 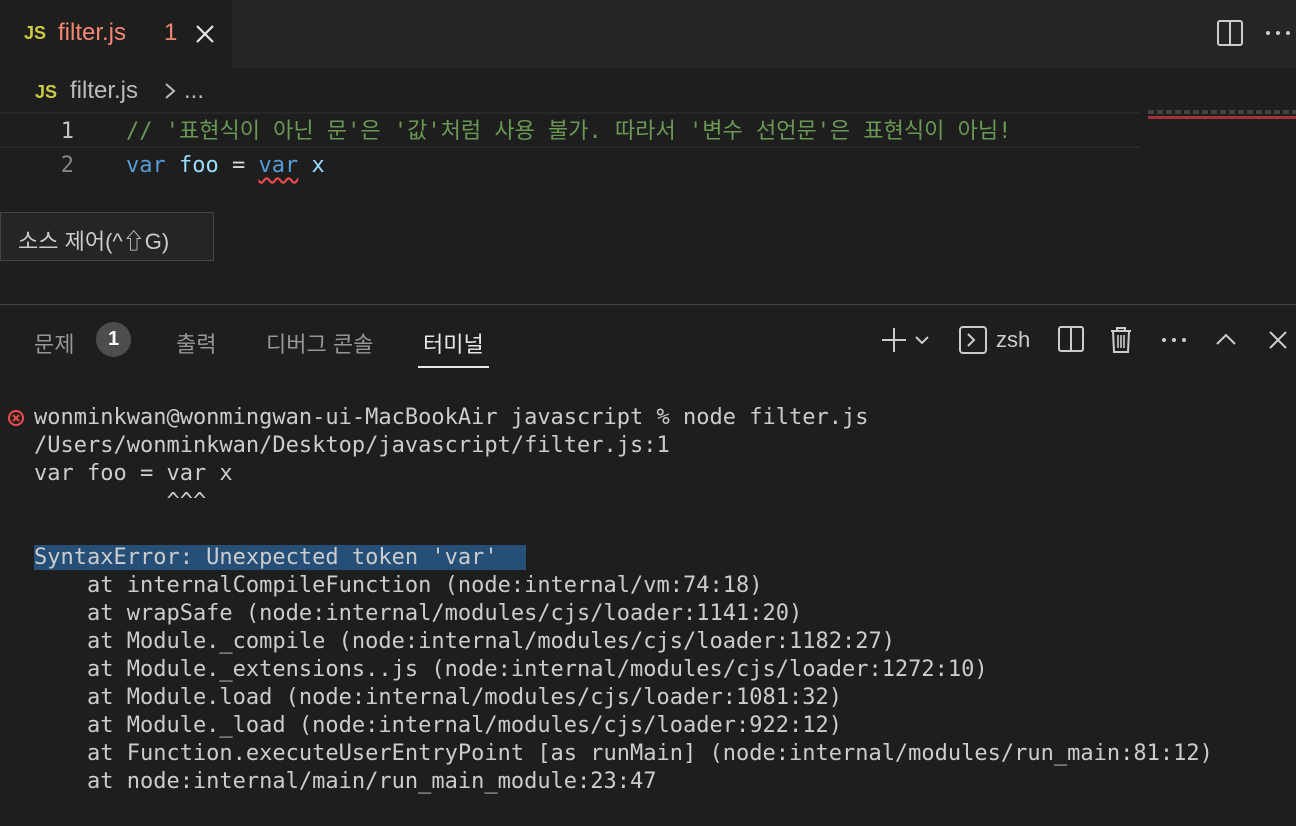 I want to click on tab-title: filter.js, so click(x=92, y=32).